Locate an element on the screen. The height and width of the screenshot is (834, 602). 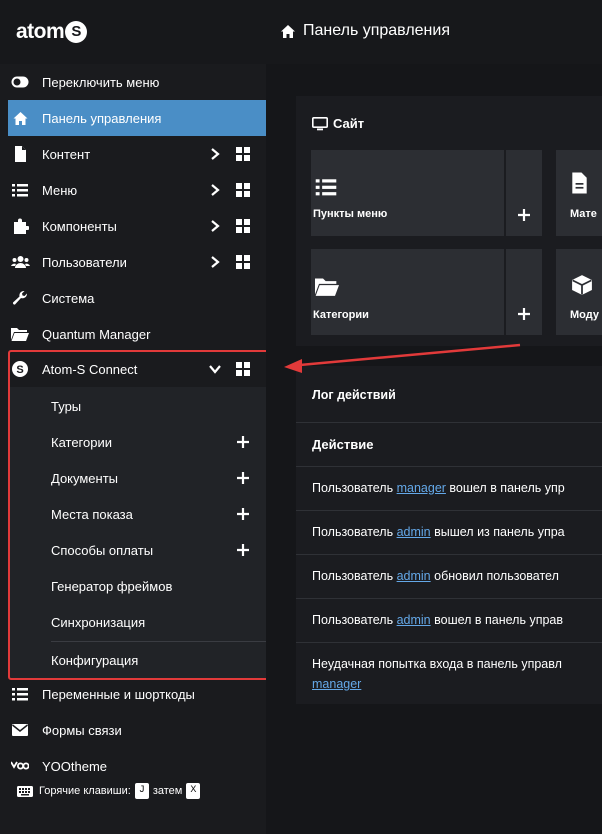
table-row: Пользователь admin обновил пользовател is located at coordinates (449, 576).